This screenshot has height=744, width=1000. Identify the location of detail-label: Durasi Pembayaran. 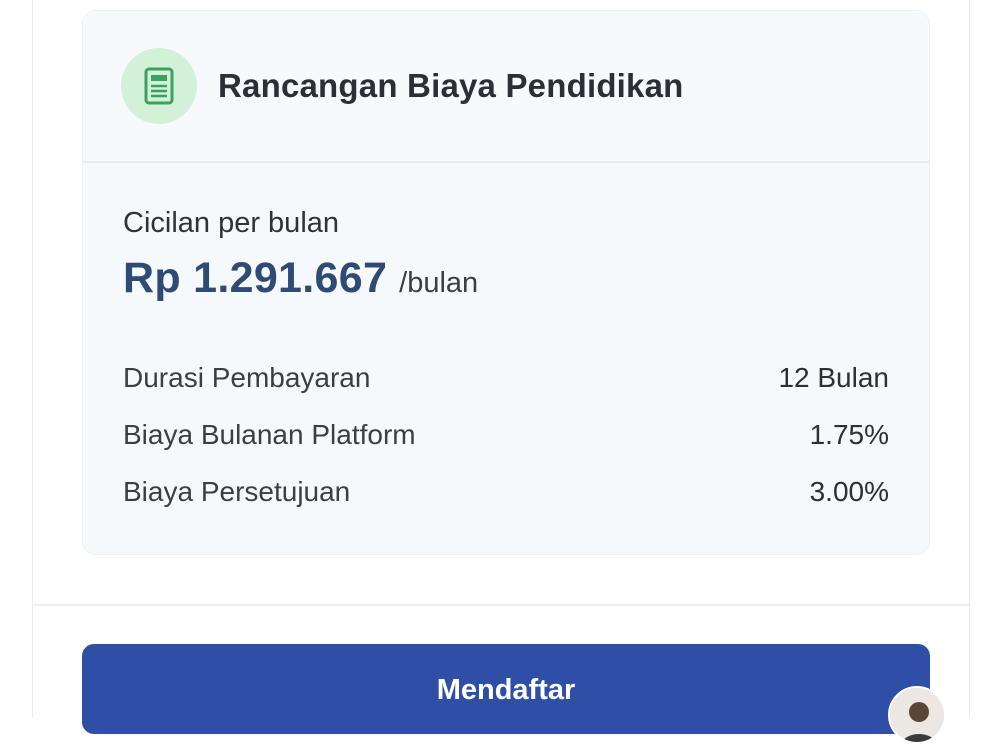
(247, 377).